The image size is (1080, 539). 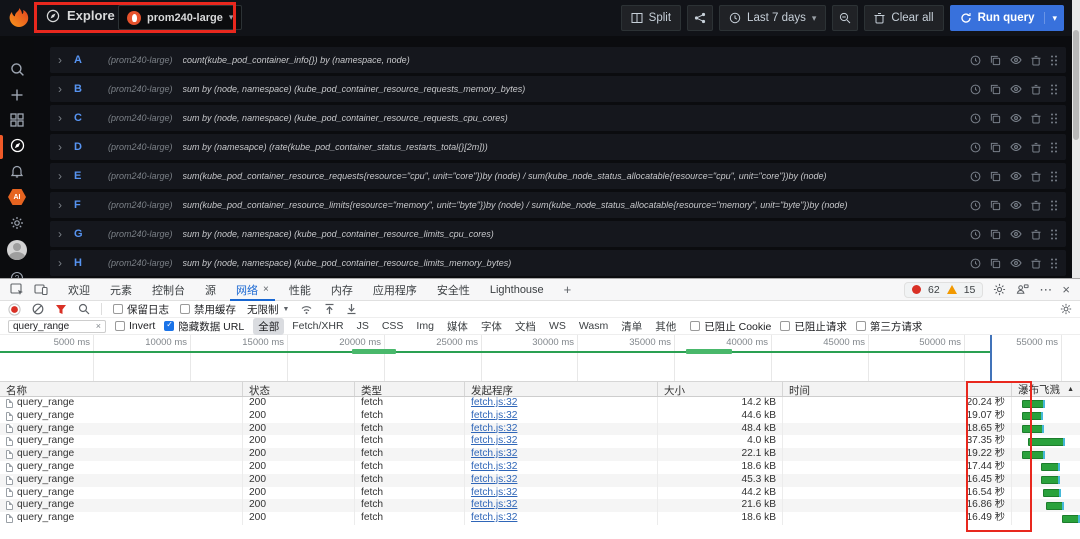 I want to click on more-tabs-button: +, so click(x=568, y=289).